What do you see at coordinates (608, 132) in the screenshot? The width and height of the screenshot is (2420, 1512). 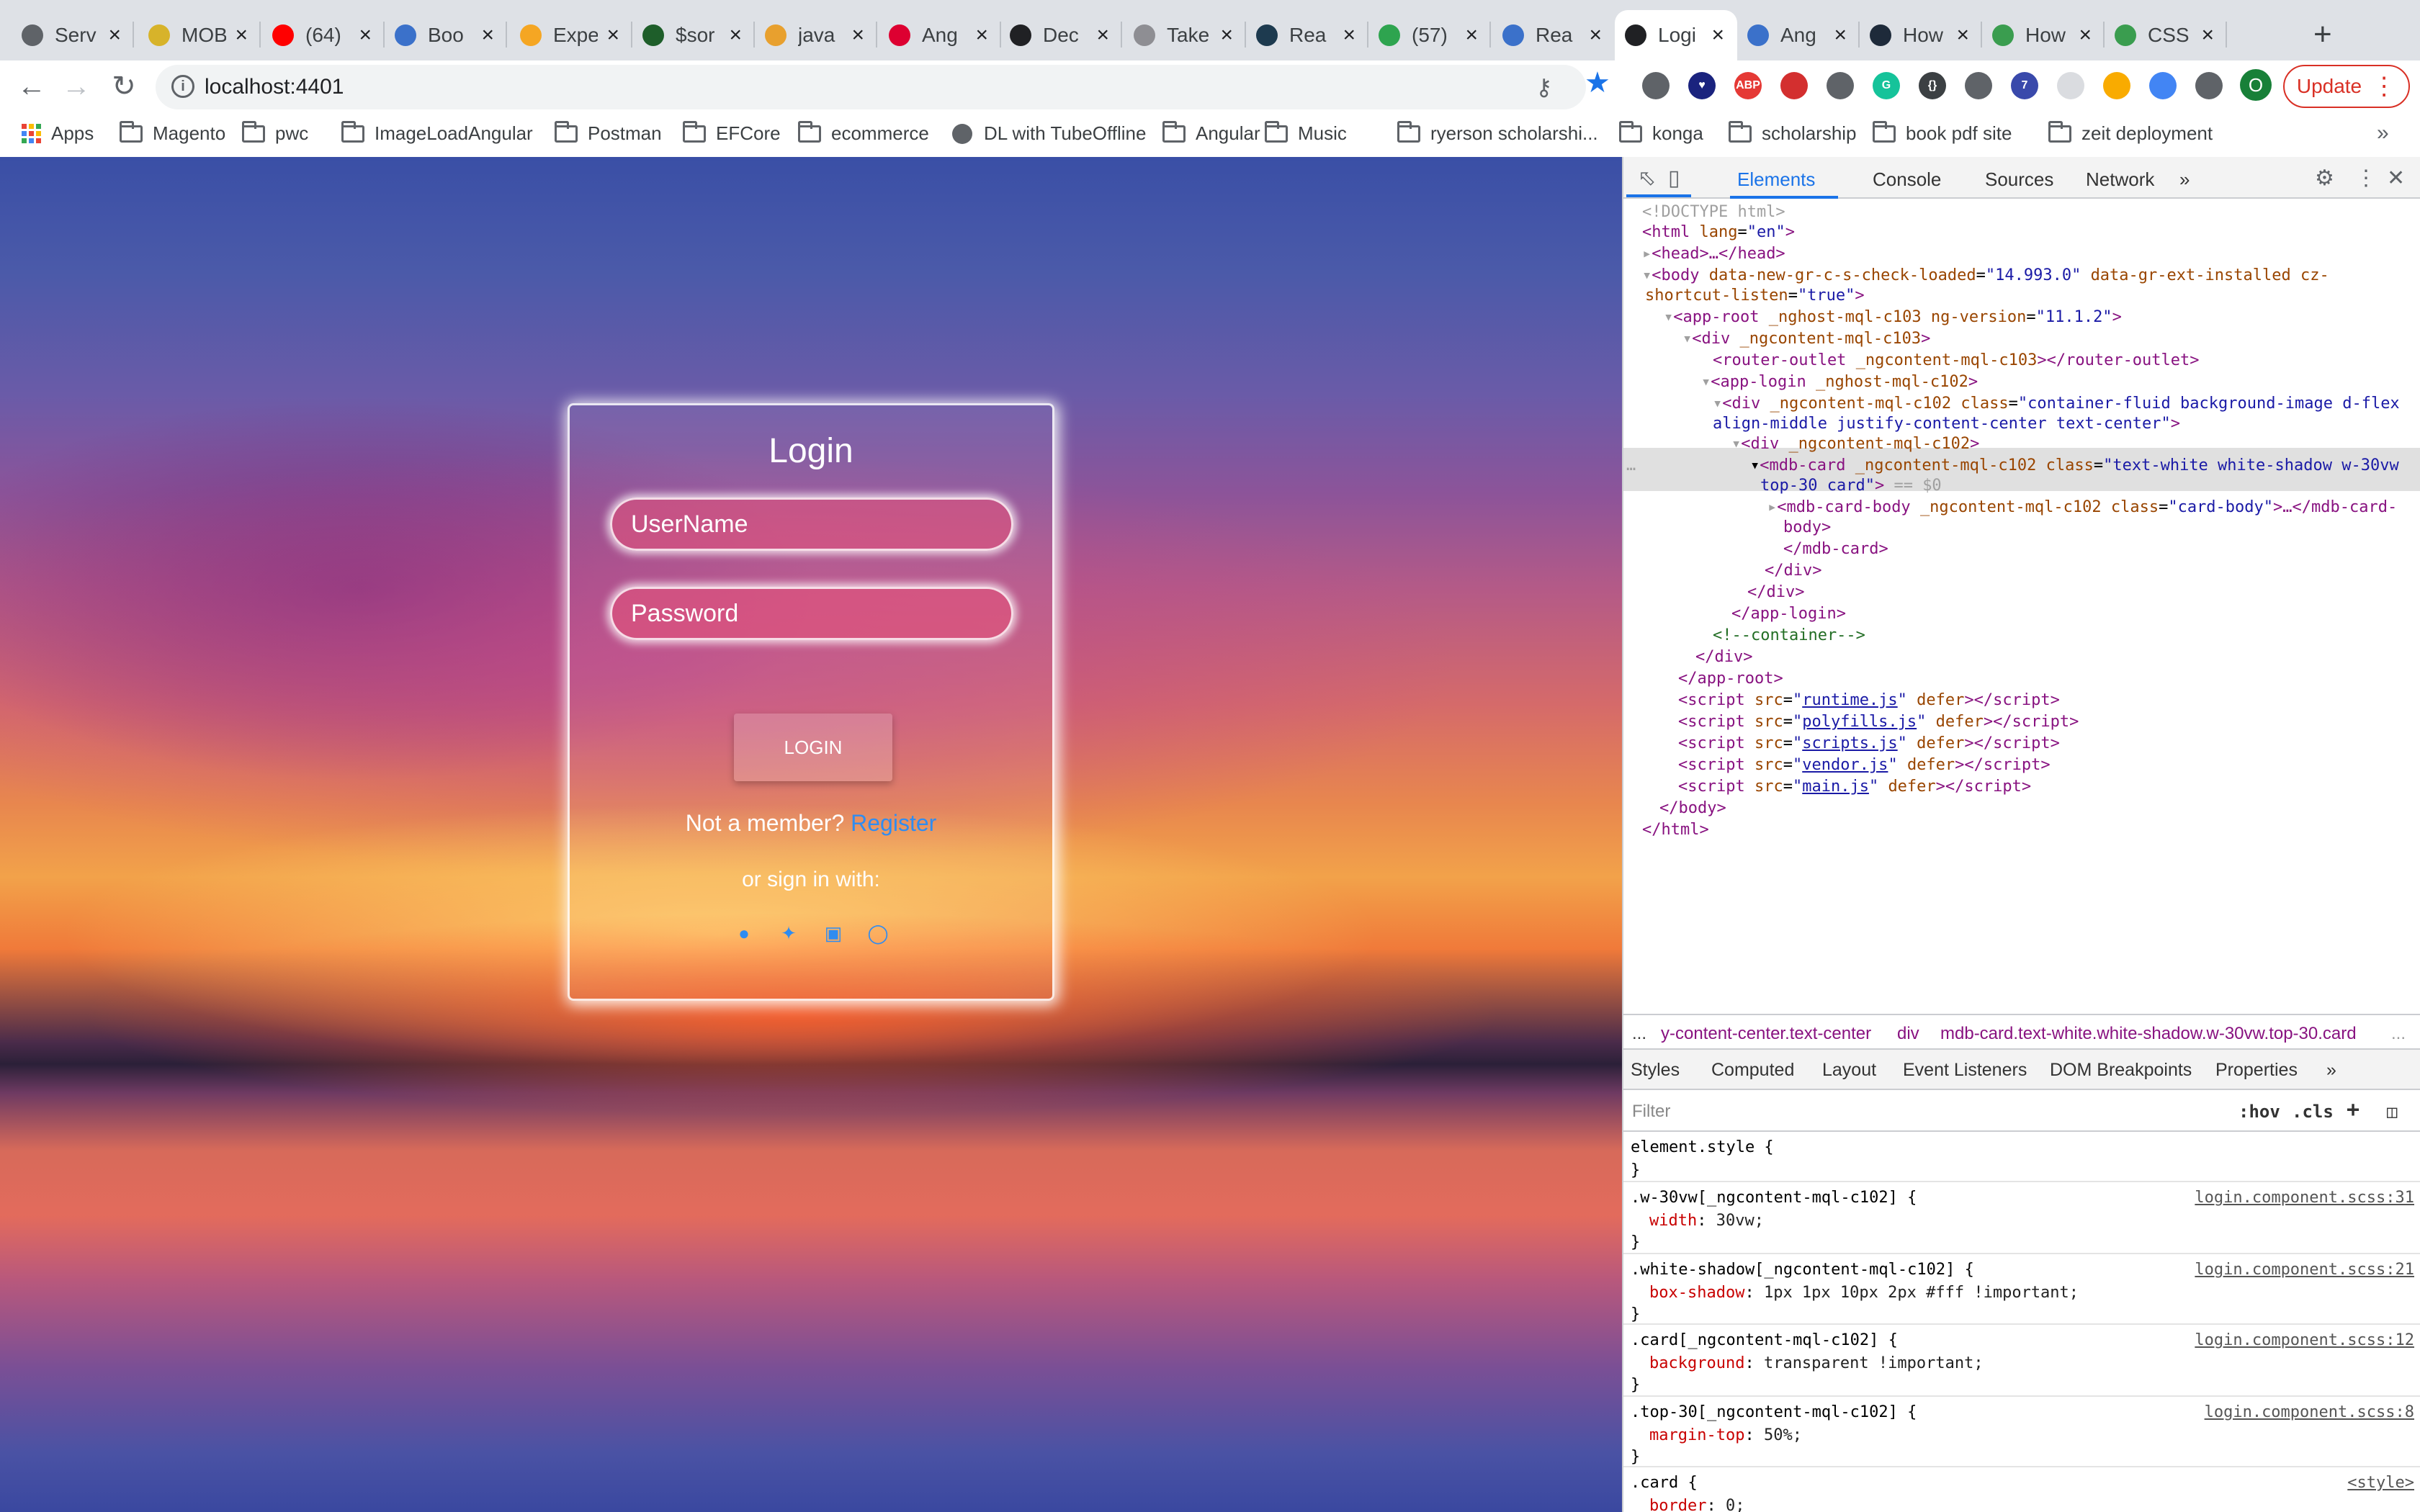 I see `bookmark-folder: Postman` at bounding box center [608, 132].